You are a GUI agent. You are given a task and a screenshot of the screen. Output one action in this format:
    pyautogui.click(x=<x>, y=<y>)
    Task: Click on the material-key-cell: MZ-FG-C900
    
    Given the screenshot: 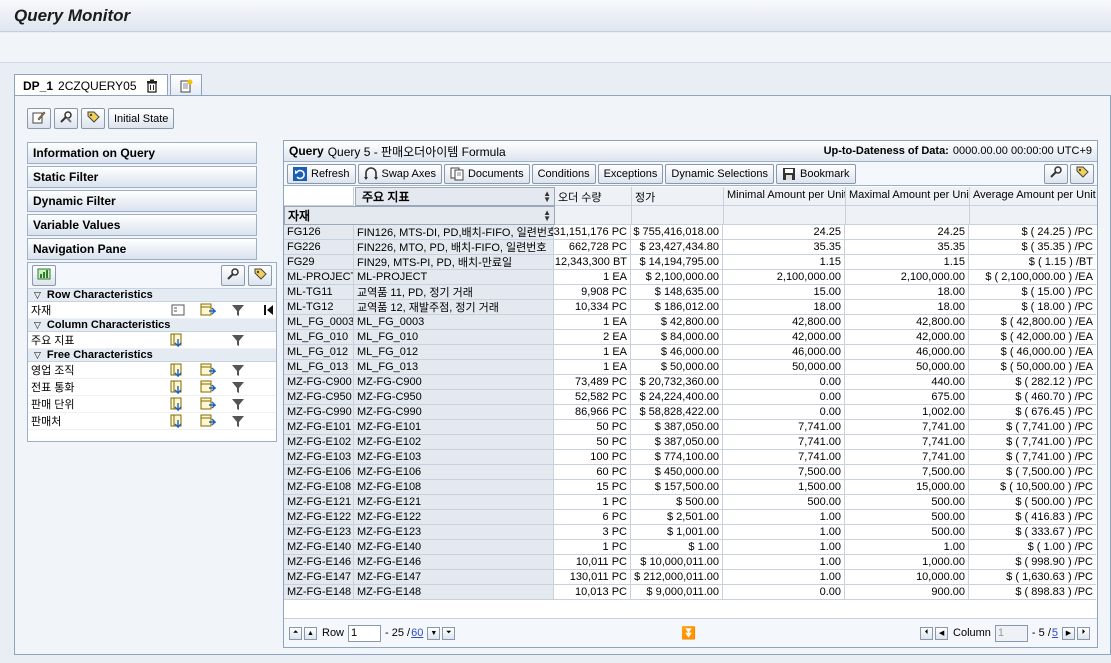 What is the action you would take?
    pyautogui.click(x=319, y=382)
    